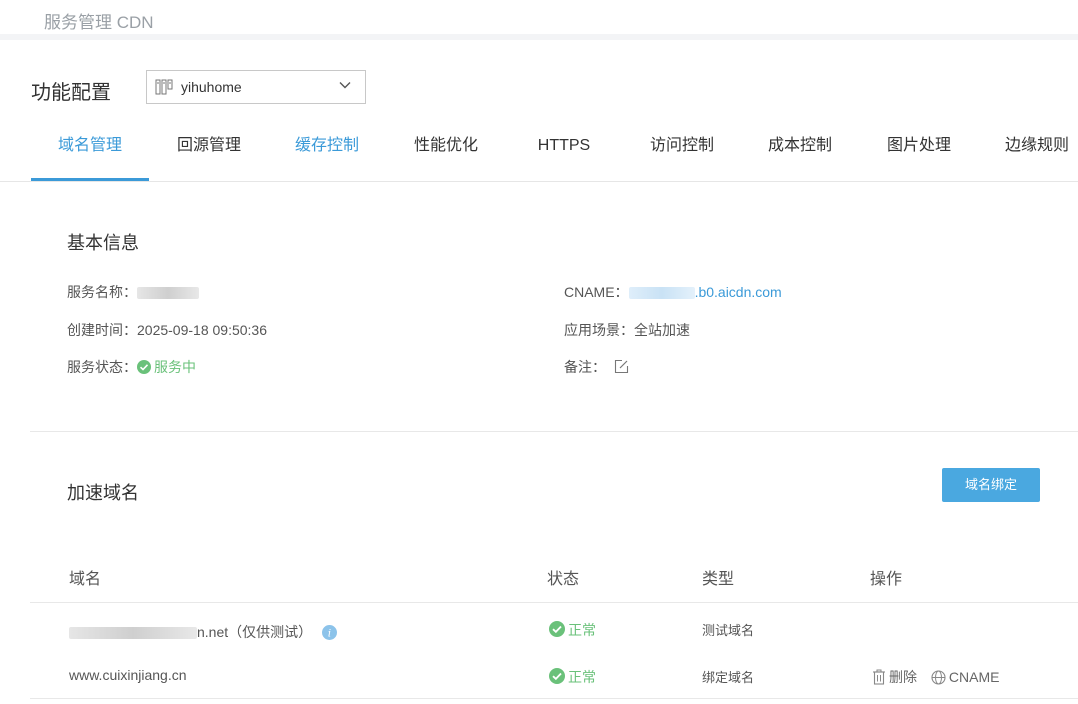 The height and width of the screenshot is (704, 1078). What do you see at coordinates (728, 677) in the screenshot?
I see `table-row-type: 绑定域名` at bounding box center [728, 677].